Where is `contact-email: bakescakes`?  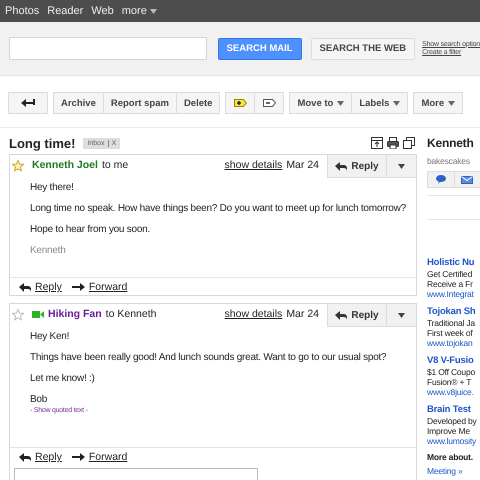
contact-email: bakescakes is located at coordinates (449, 161).